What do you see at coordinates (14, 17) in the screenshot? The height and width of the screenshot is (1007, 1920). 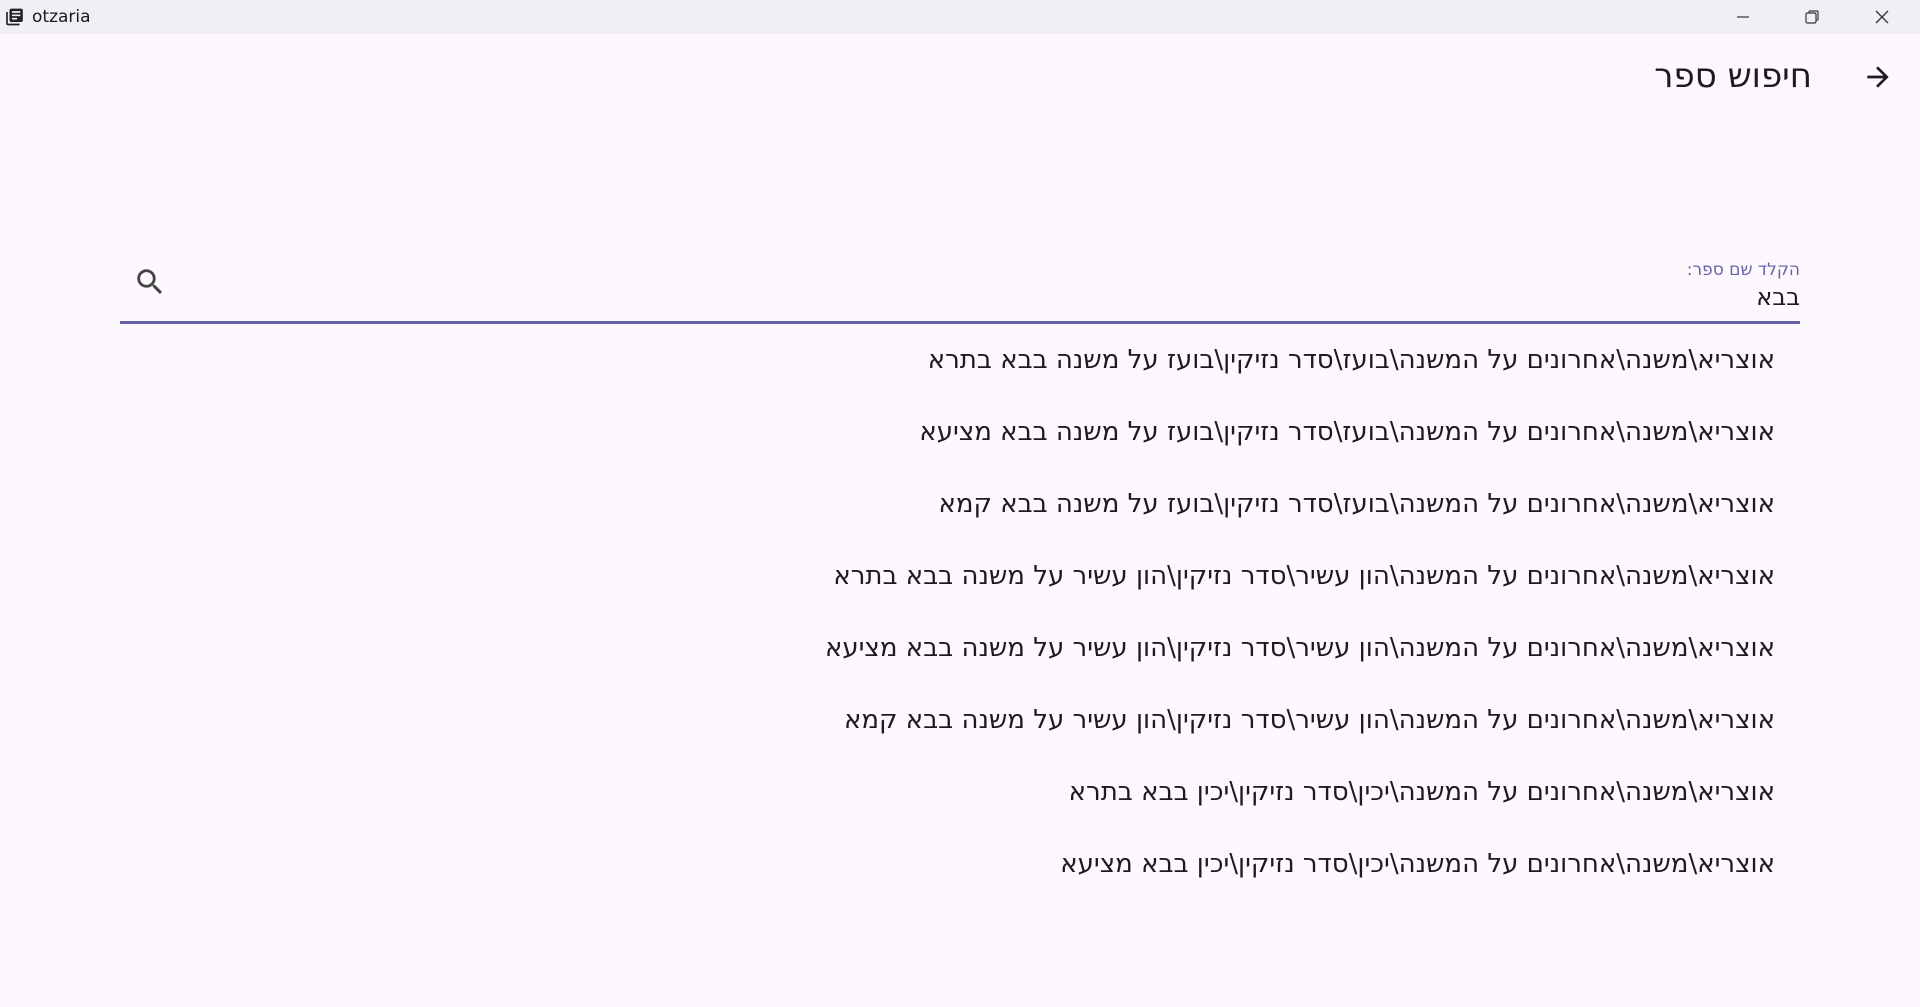 I see `library-books-icon` at bounding box center [14, 17].